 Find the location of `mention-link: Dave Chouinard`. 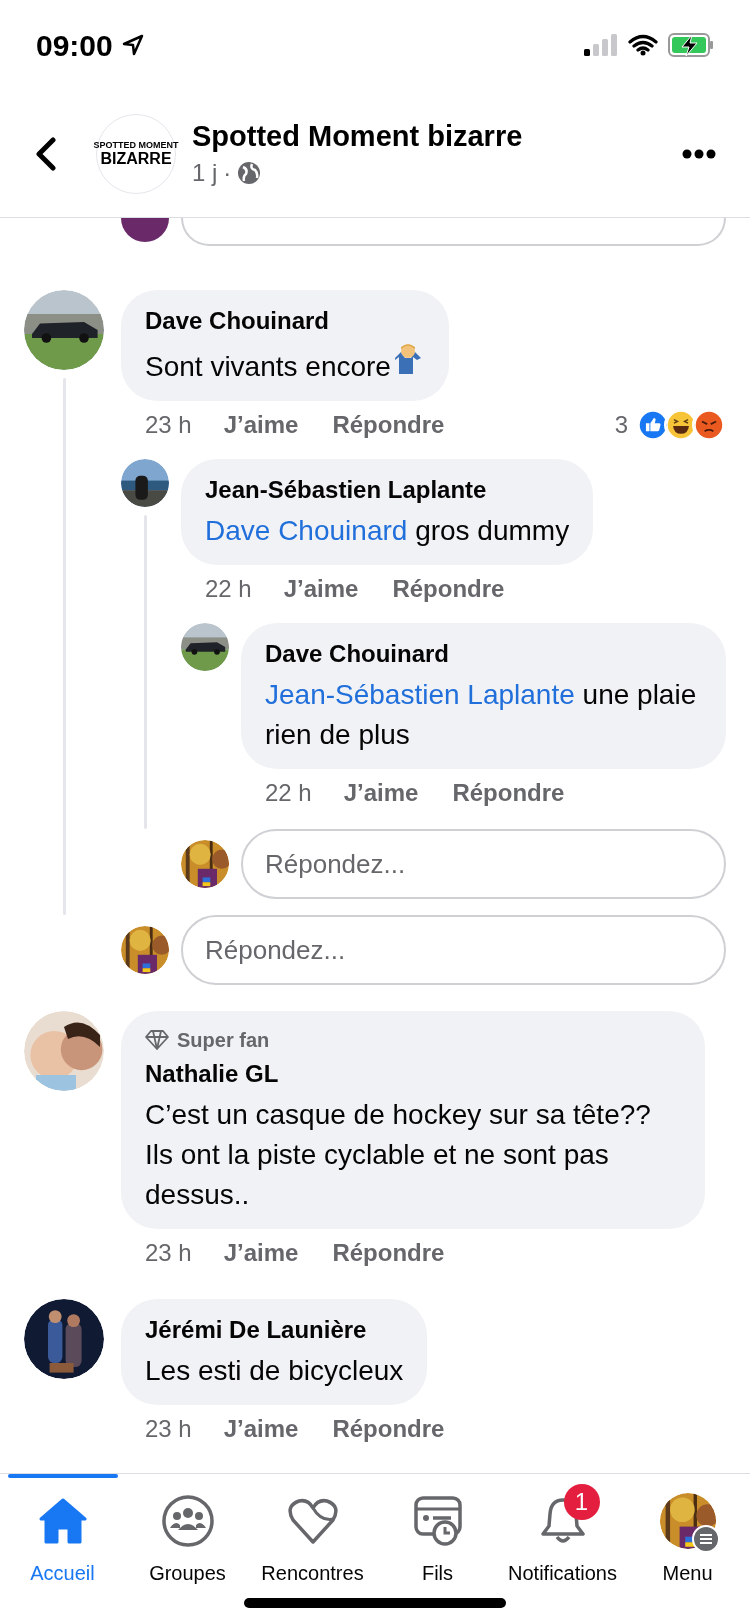

mention-link: Dave Chouinard is located at coordinates (306, 530).